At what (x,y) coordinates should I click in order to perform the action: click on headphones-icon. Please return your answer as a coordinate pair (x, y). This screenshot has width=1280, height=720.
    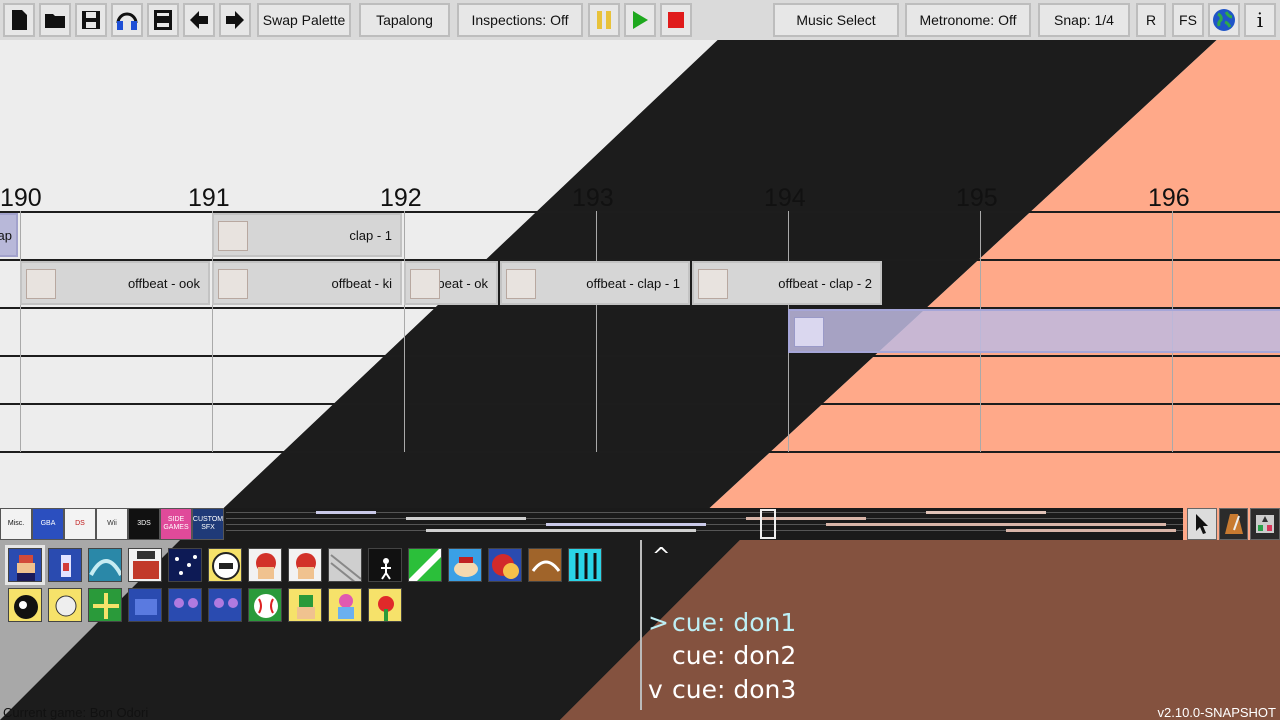
    Looking at the image, I should click on (127, 20).